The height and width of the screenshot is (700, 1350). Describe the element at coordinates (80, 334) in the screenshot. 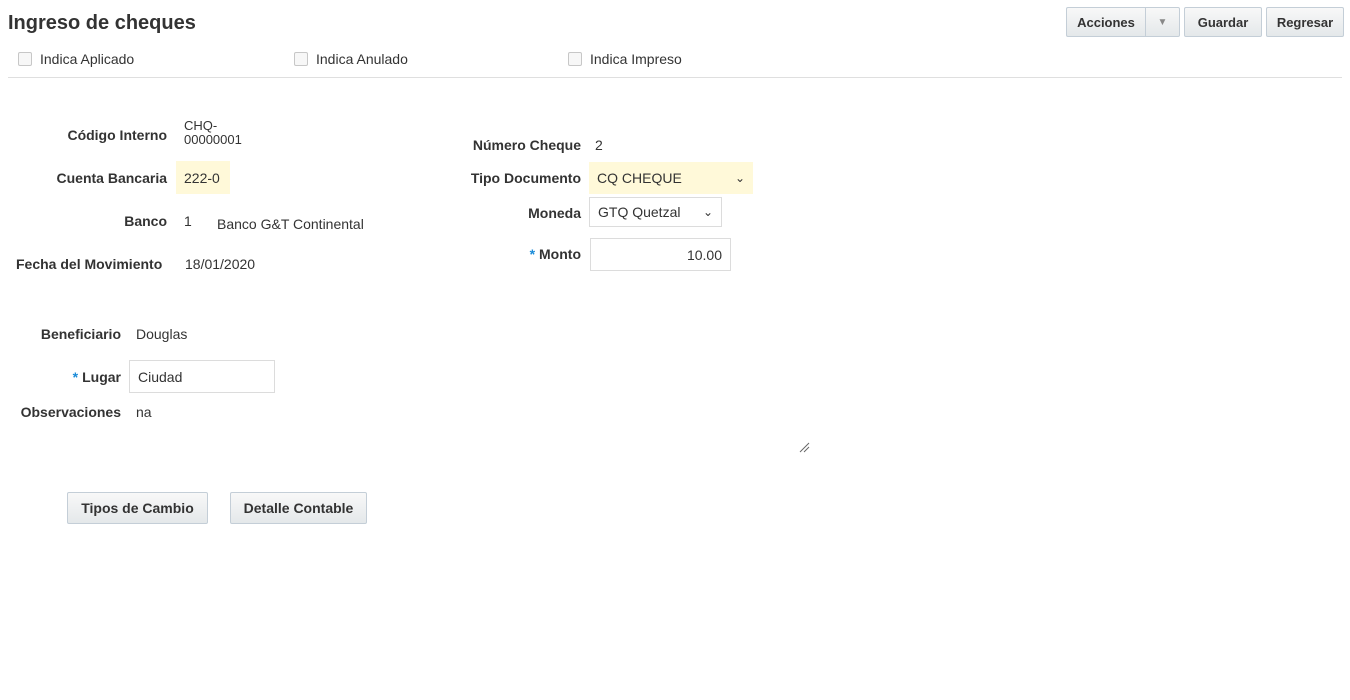

I see `beneficiario-label: Beneficiario` at that location.